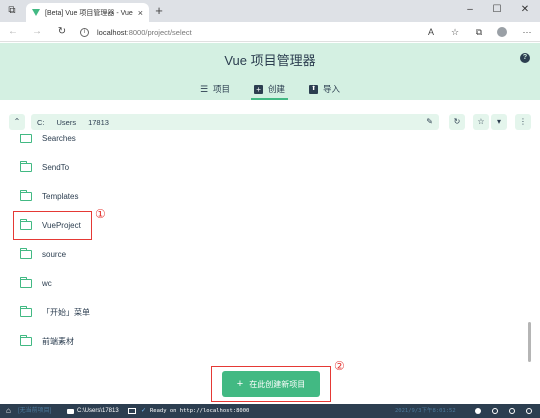 This screenshot has width=540, height=418. What do you see at coordinates (56, 167) in the screenshot?
I see `folder-label: SendTo` at bounding box center [56, 167].